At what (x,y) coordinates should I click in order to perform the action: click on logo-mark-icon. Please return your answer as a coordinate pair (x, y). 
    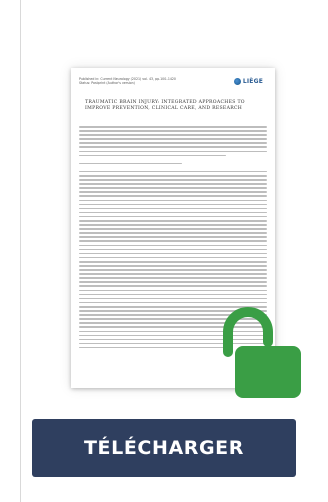
    Looking at the image, I should click on (237, 81).